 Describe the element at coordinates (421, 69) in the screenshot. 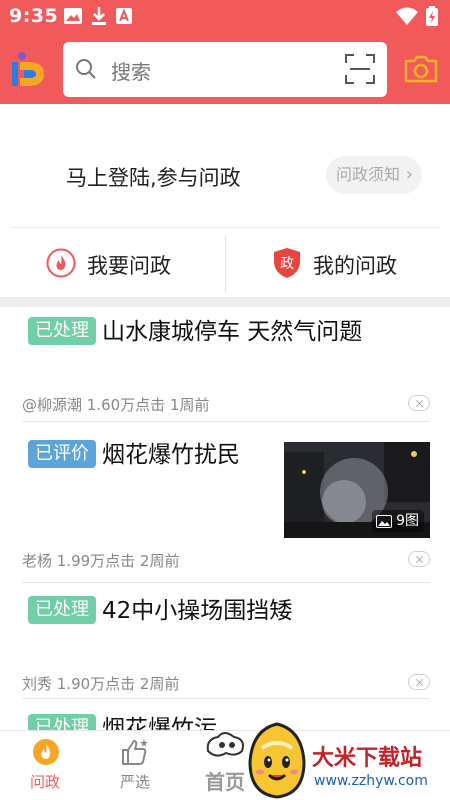

I see `camera-icon` at that location.